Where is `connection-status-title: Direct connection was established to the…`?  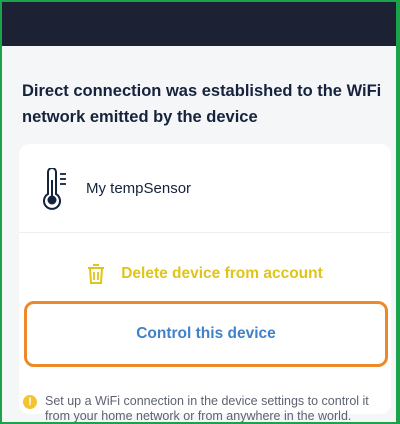
connection-status-title: Direct connection was established to the… is located at coordinates (202, 104).